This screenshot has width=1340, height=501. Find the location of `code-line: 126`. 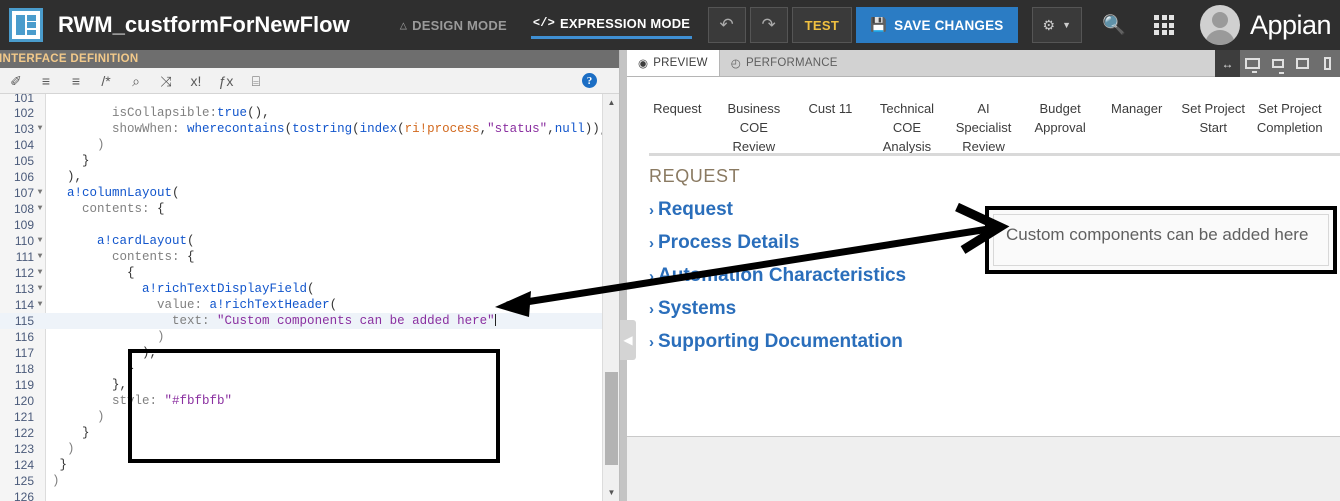

code-line: 126 is located at coordinates (309, 495).